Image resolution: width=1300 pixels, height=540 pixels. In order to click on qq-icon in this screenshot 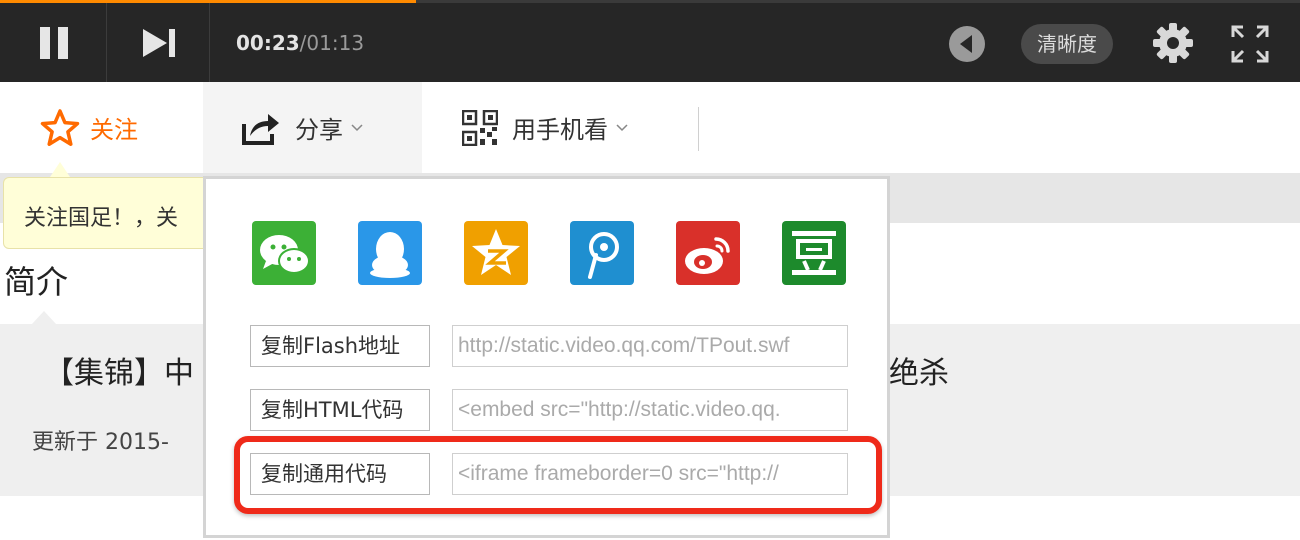, I will do `click(390, 253)`.